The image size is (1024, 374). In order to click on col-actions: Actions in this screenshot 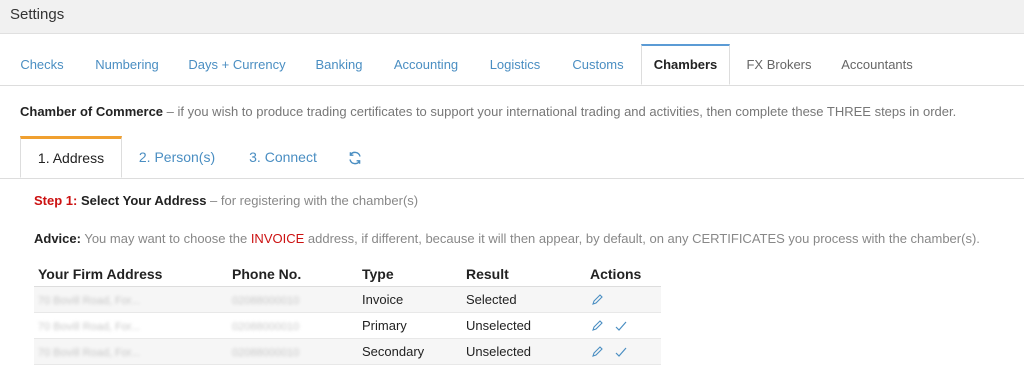, I will do `click(623, 274)`.